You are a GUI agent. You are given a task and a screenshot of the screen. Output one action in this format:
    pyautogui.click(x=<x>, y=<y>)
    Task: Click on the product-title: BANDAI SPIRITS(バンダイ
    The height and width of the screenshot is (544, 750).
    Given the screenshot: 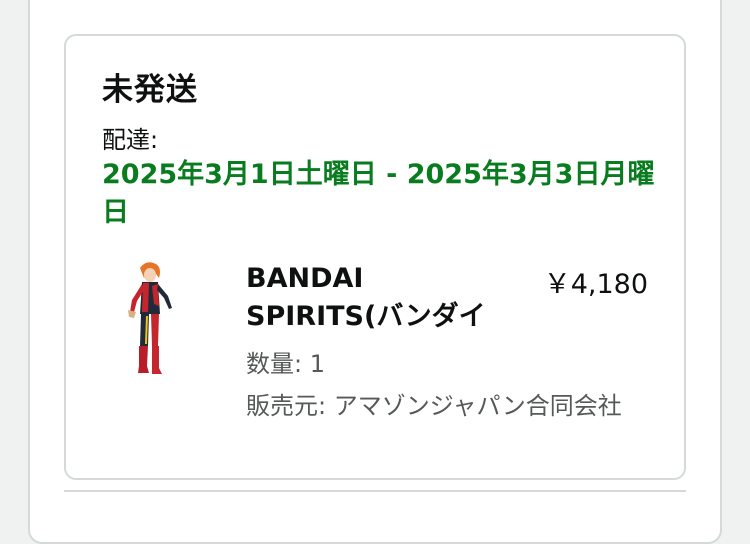 What is the action you would take?
    pyautogui.click(x=381, y=298)
    